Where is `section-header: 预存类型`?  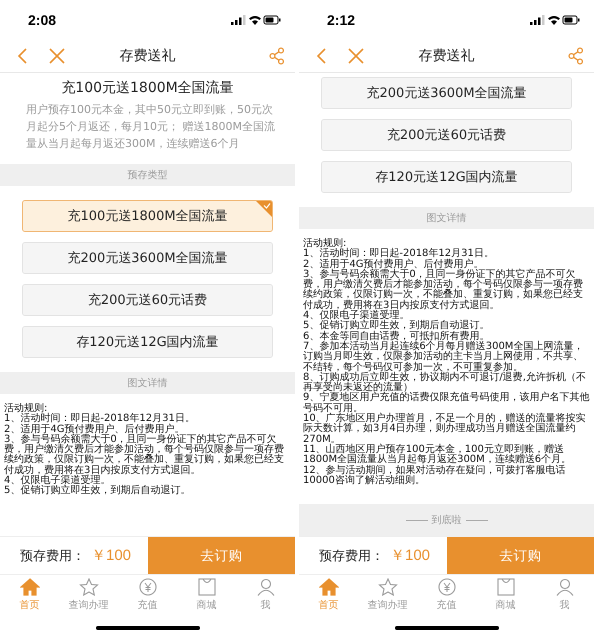
section-header: 预存类型 is located at coordinates (147, 175).